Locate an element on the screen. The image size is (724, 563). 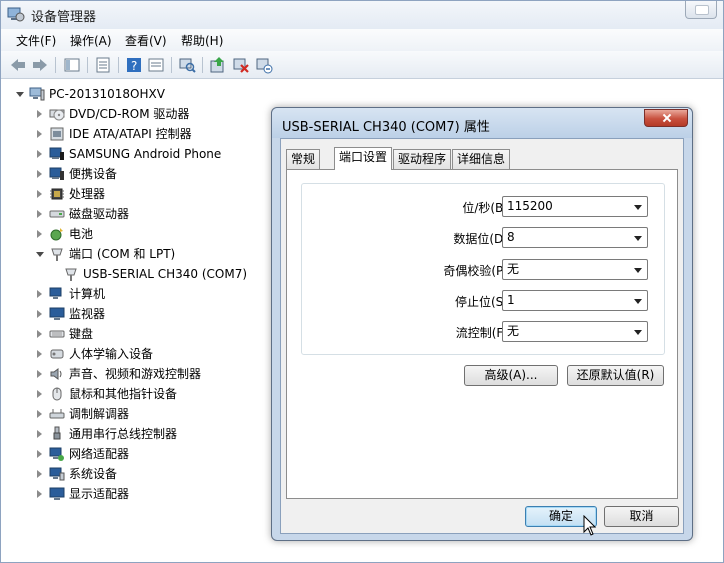
system-device-icon is located at coordinates (57, 474).